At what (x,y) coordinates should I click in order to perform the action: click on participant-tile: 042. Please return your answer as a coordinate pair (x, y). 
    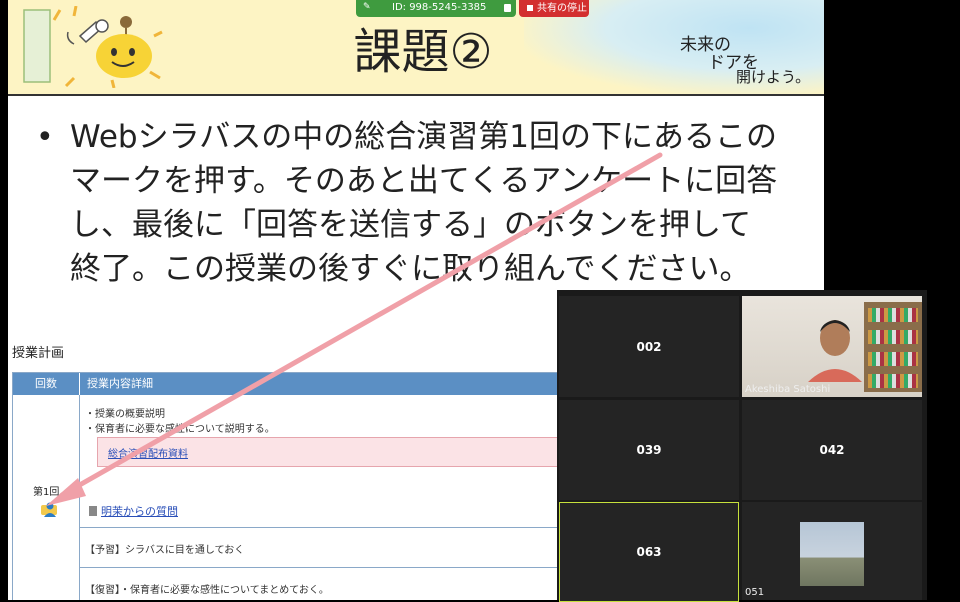
    Looking at the image, I should click on (832, 450).